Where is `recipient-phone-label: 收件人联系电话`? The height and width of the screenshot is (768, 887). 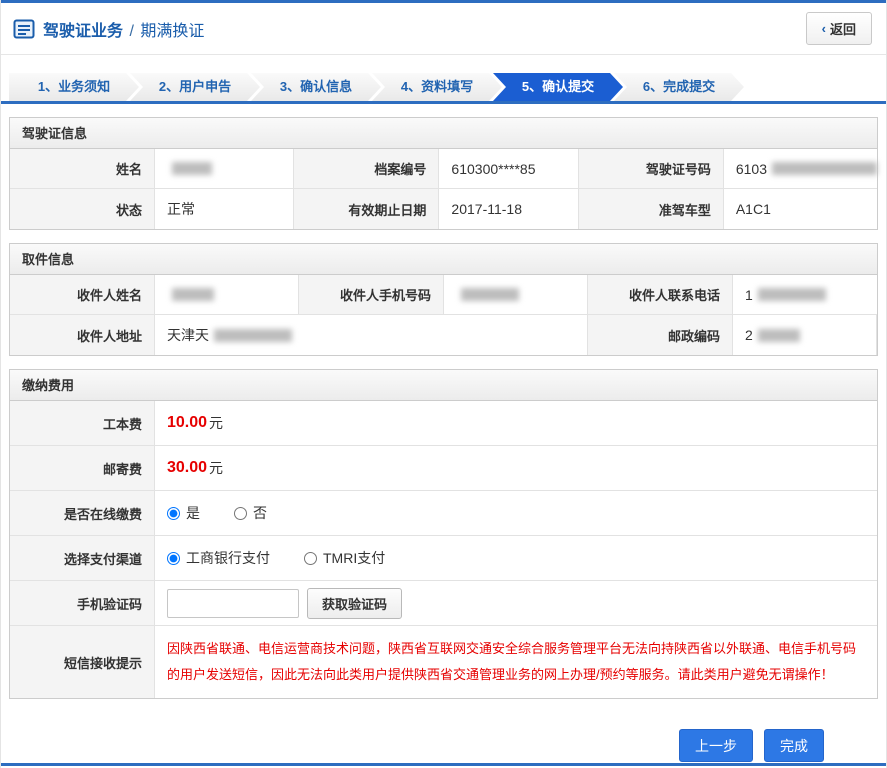
recipient-phone-label: 收件人联系电话 is located at coordinates (660, 295).